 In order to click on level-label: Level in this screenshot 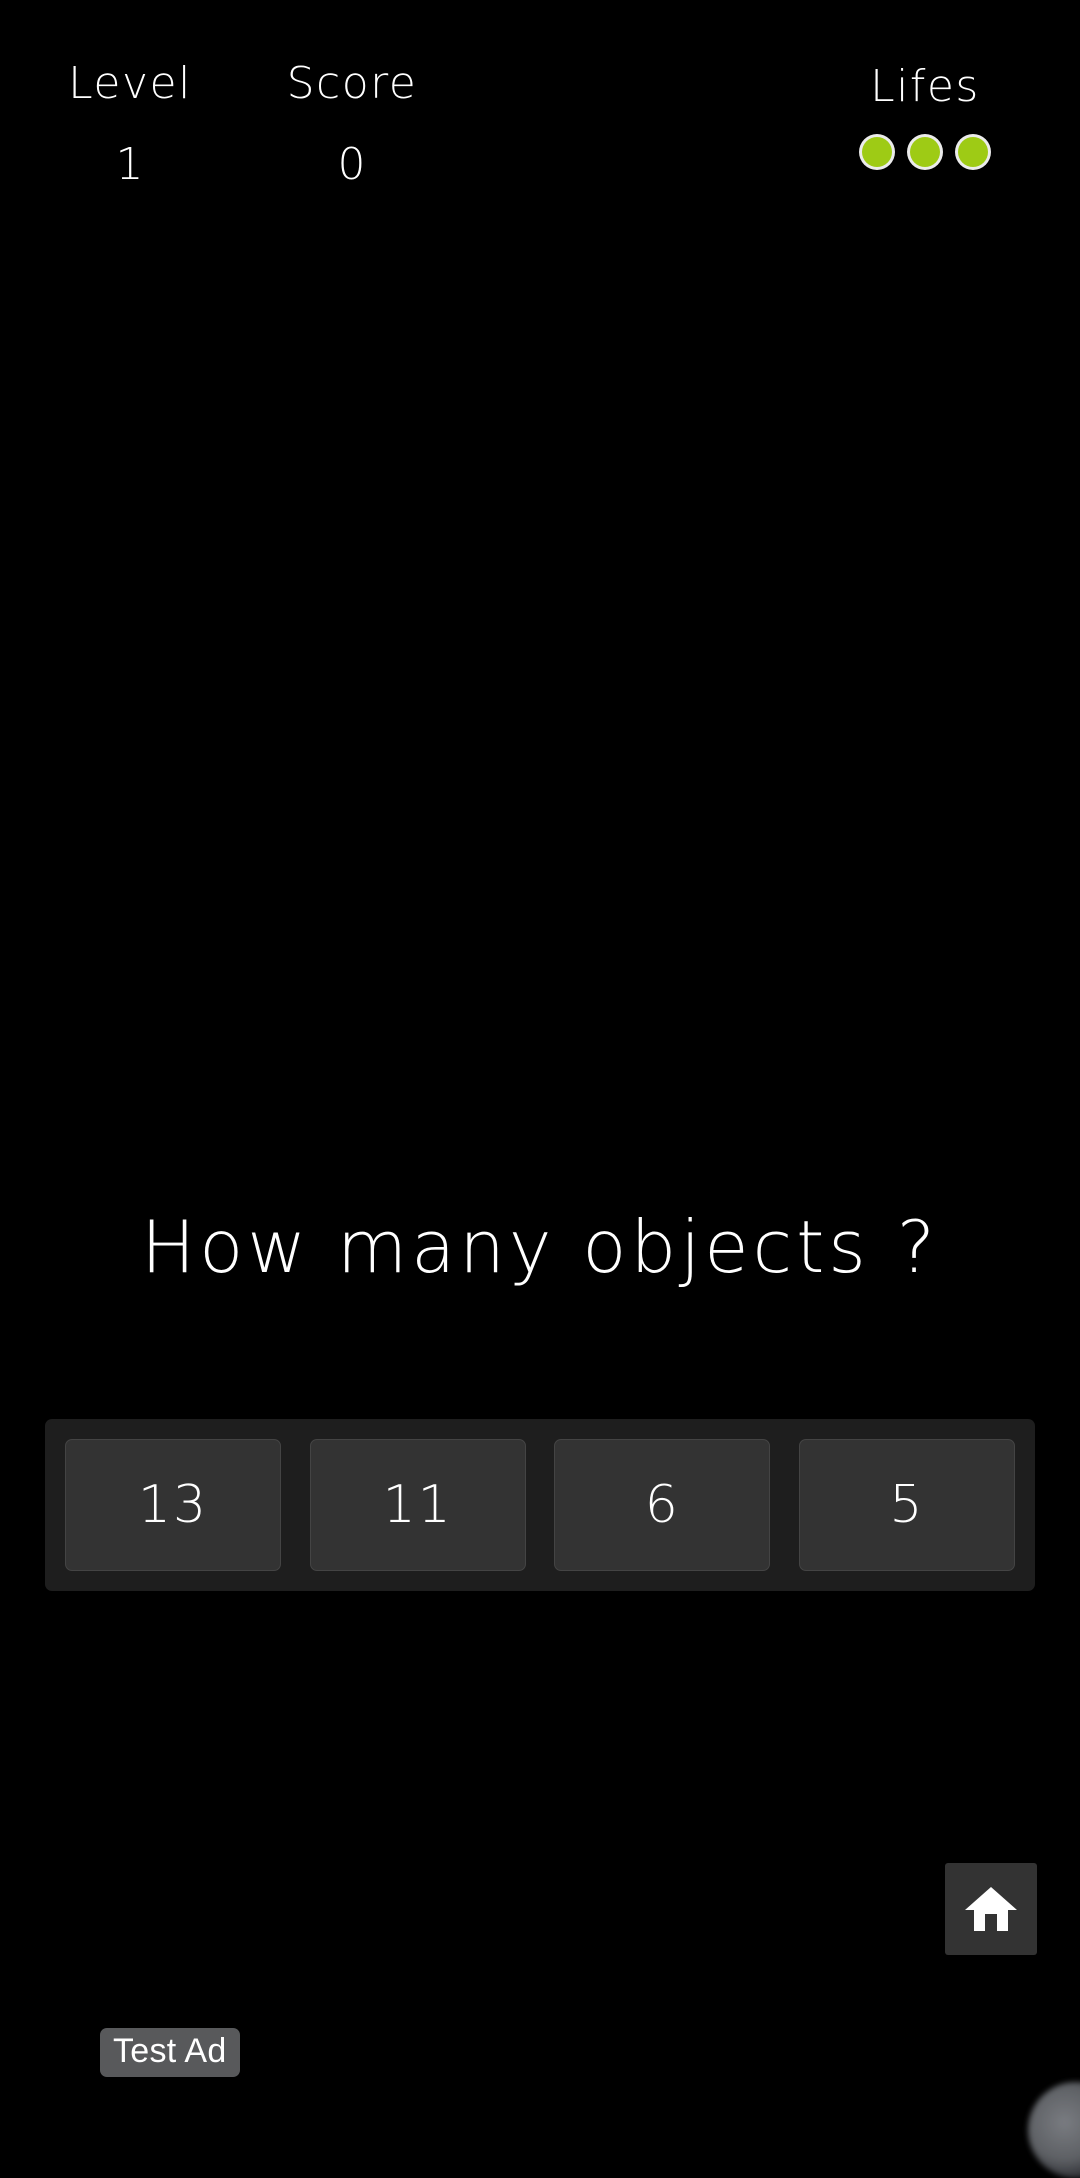, I will do `click(130, 83)`.